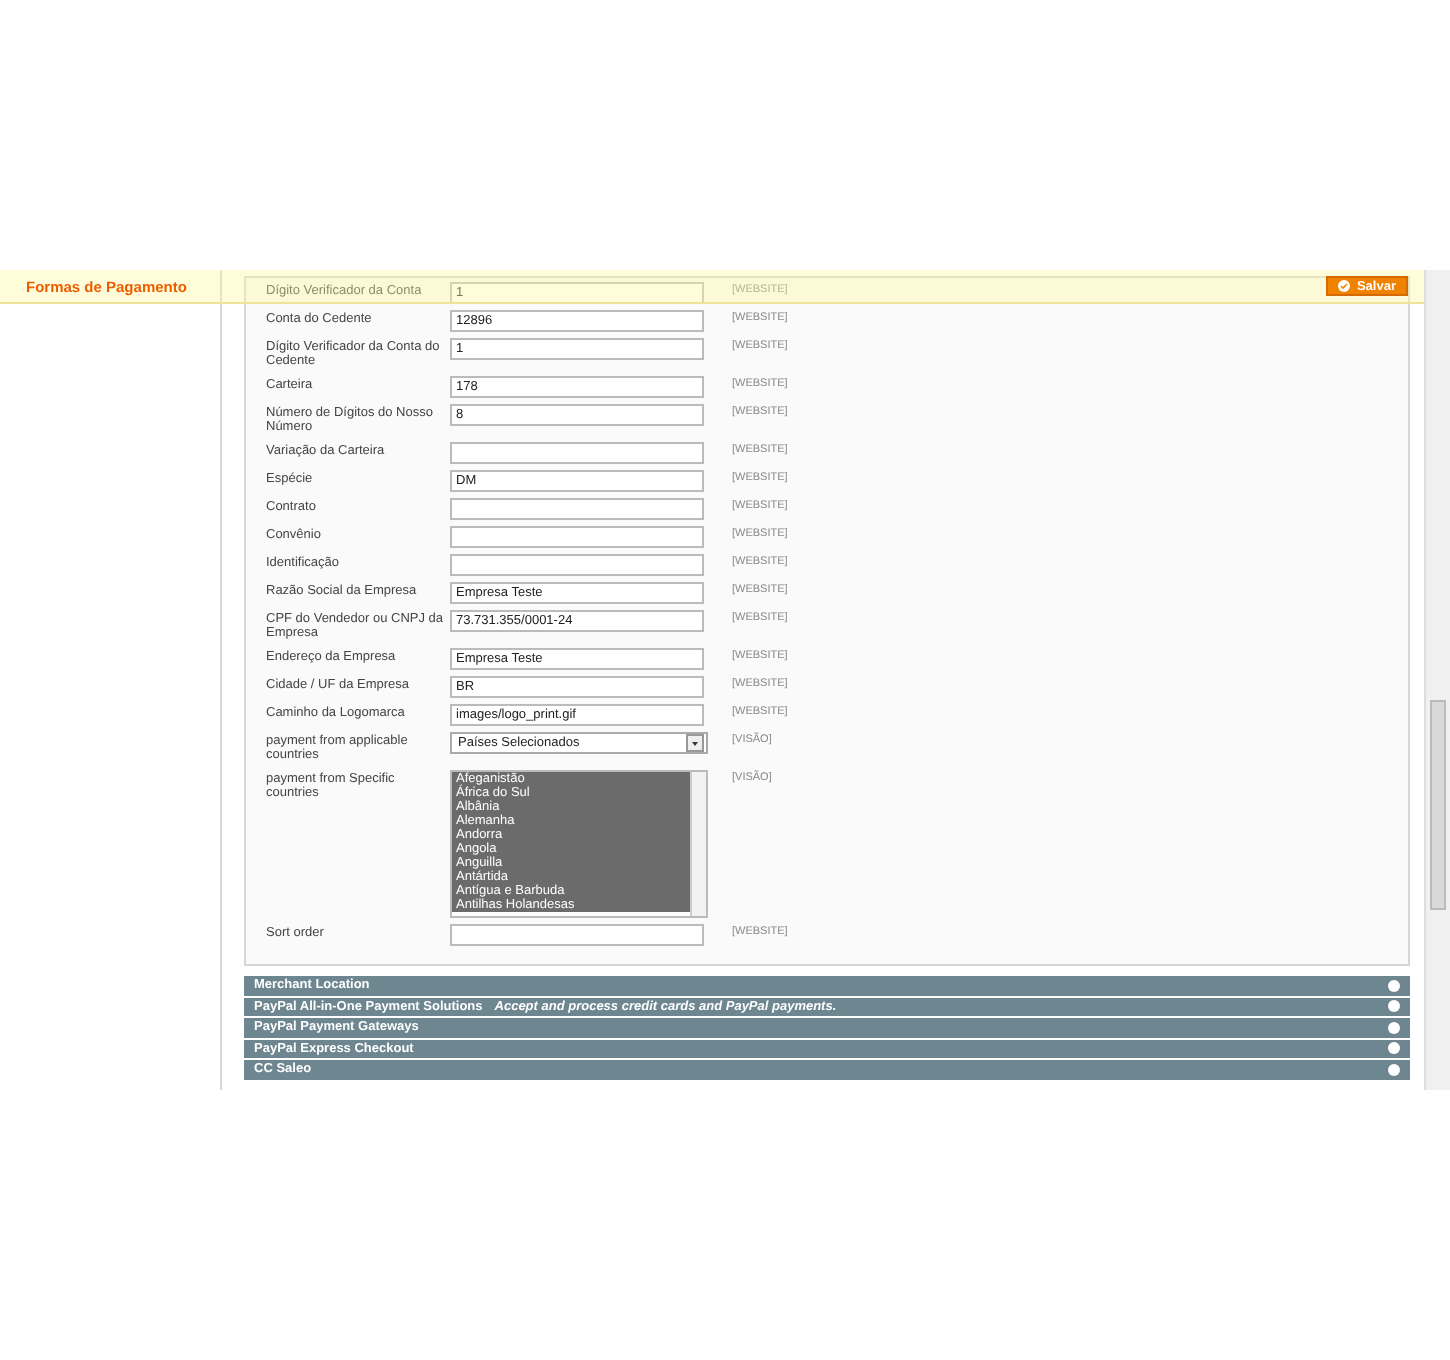 The height and width of the screenshot is (1360, 1450). I want to click on check-icon, so click(1344, 286).